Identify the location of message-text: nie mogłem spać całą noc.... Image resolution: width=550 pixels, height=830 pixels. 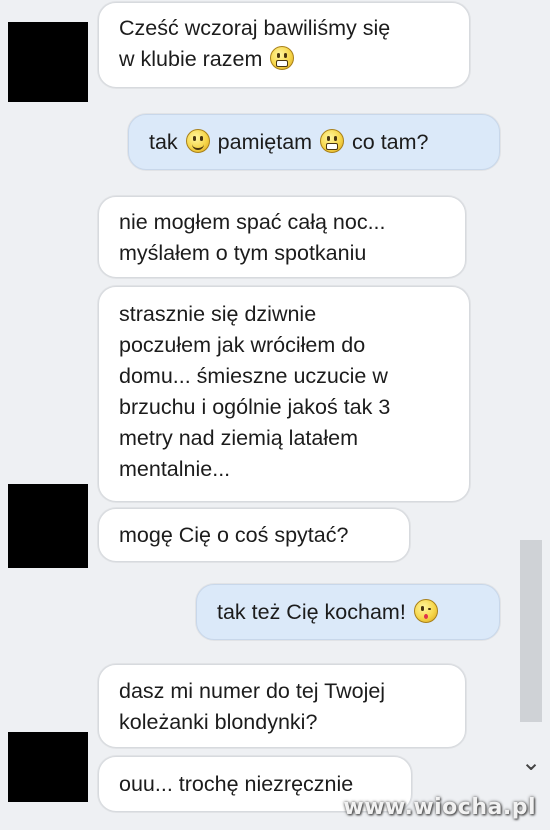
(252, 222).